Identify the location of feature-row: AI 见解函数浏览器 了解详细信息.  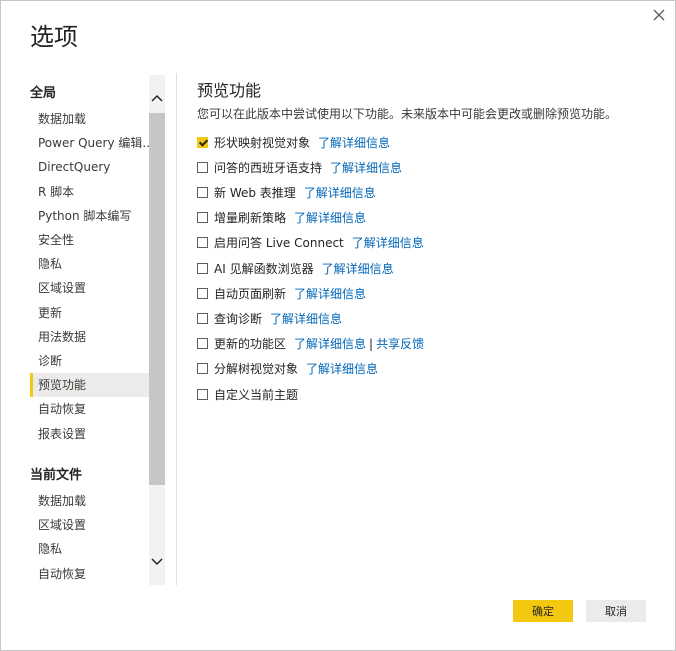
(295, 268).